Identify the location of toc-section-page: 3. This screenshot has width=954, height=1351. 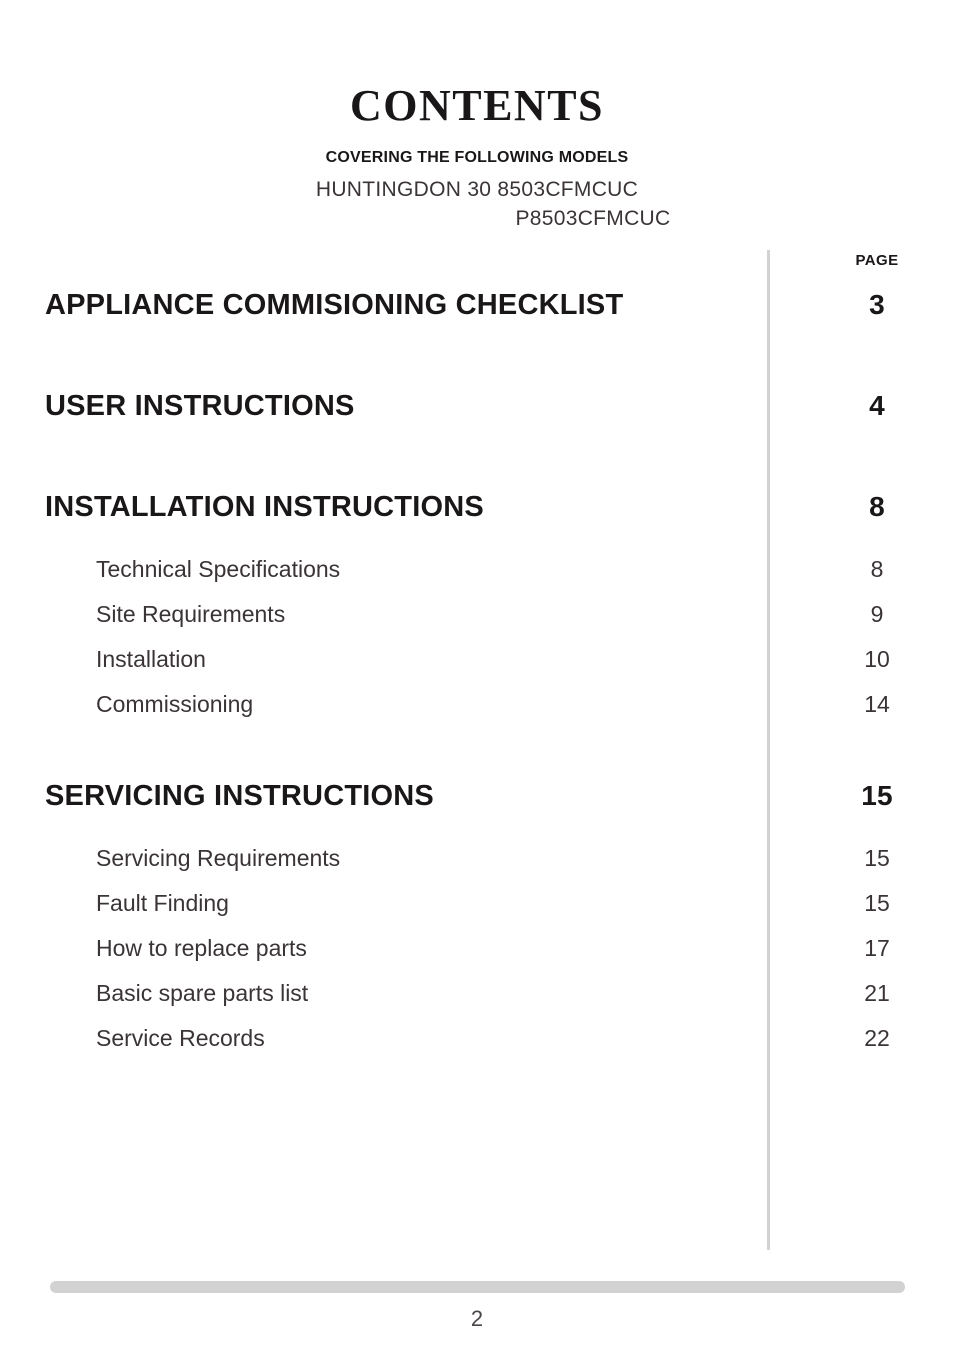
(877, 304).